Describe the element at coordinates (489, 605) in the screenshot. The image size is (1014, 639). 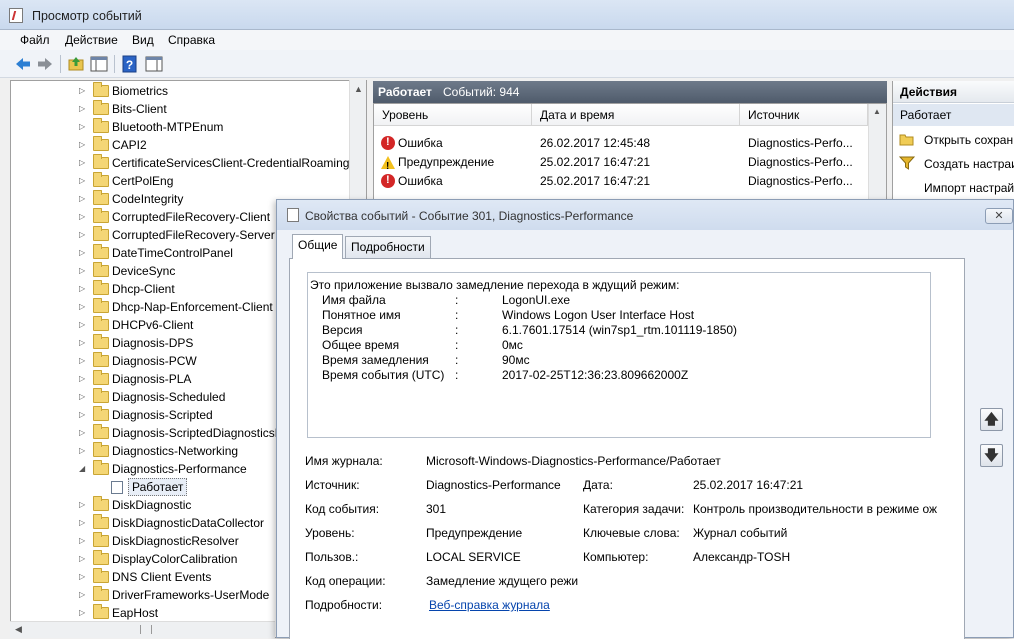
I see `event-log-online-help-link: Веб-справка журнала` at that location.